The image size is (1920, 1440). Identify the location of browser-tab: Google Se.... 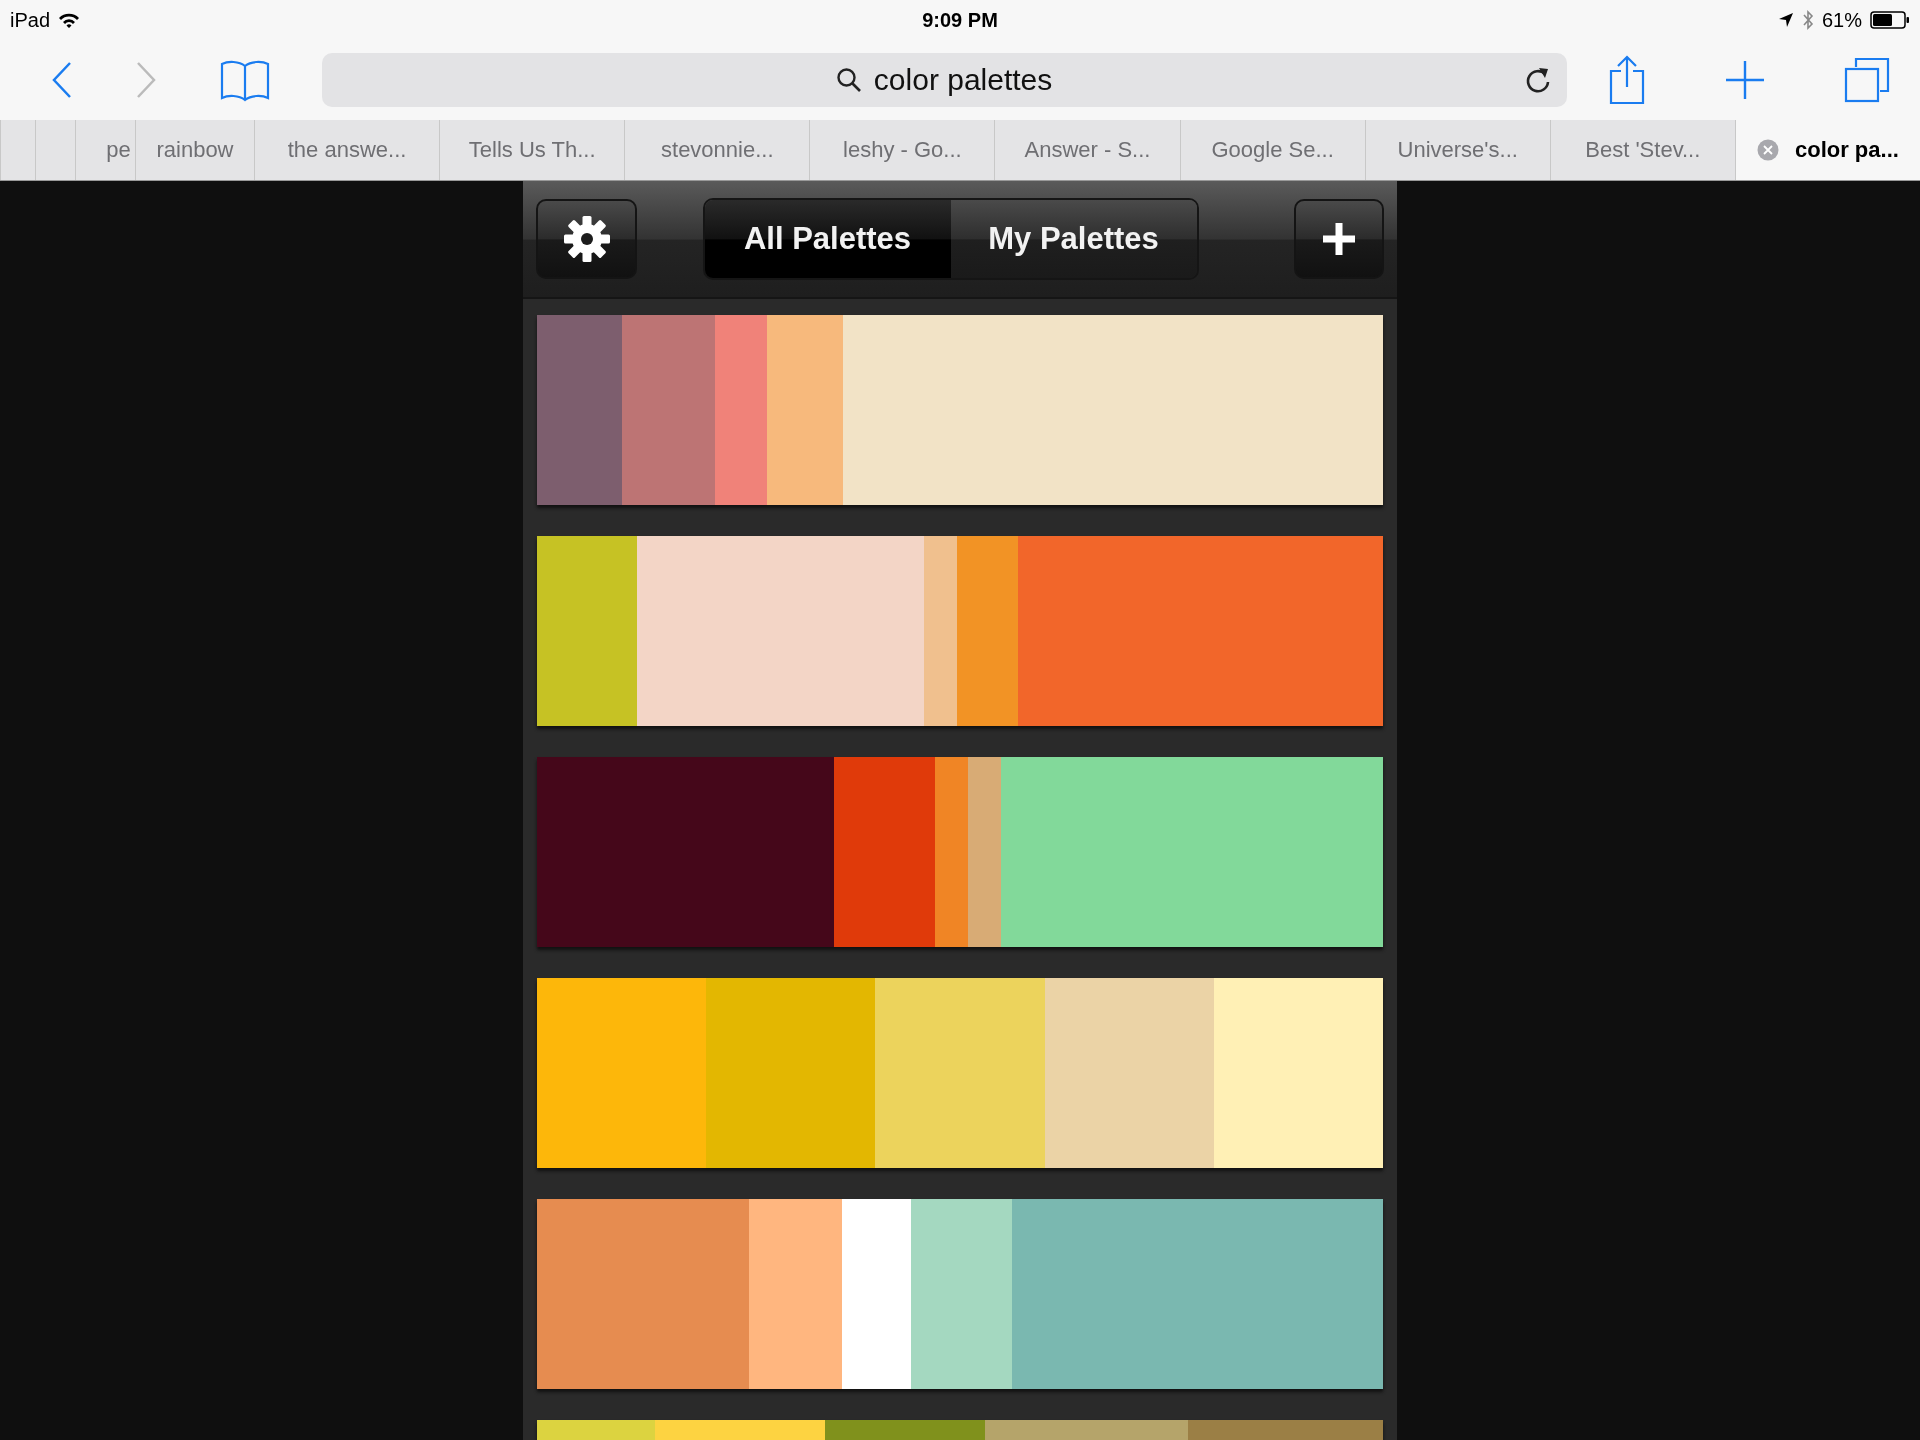
(1272, 150).